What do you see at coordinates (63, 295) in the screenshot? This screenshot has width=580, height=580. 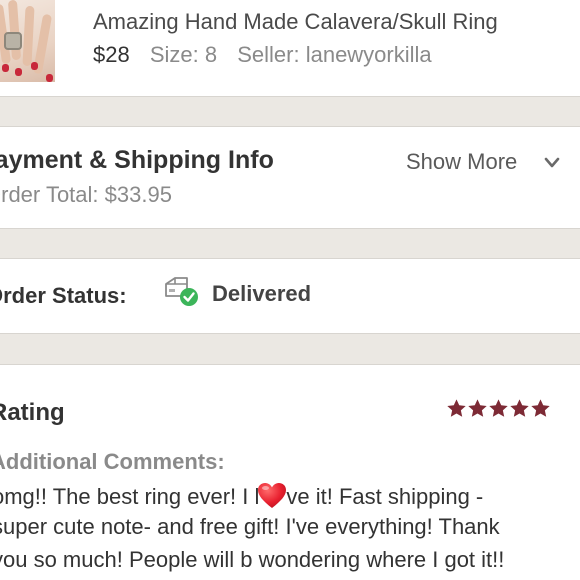 I see `order-status-label: Order Status:` at bounding box center [63, 295].